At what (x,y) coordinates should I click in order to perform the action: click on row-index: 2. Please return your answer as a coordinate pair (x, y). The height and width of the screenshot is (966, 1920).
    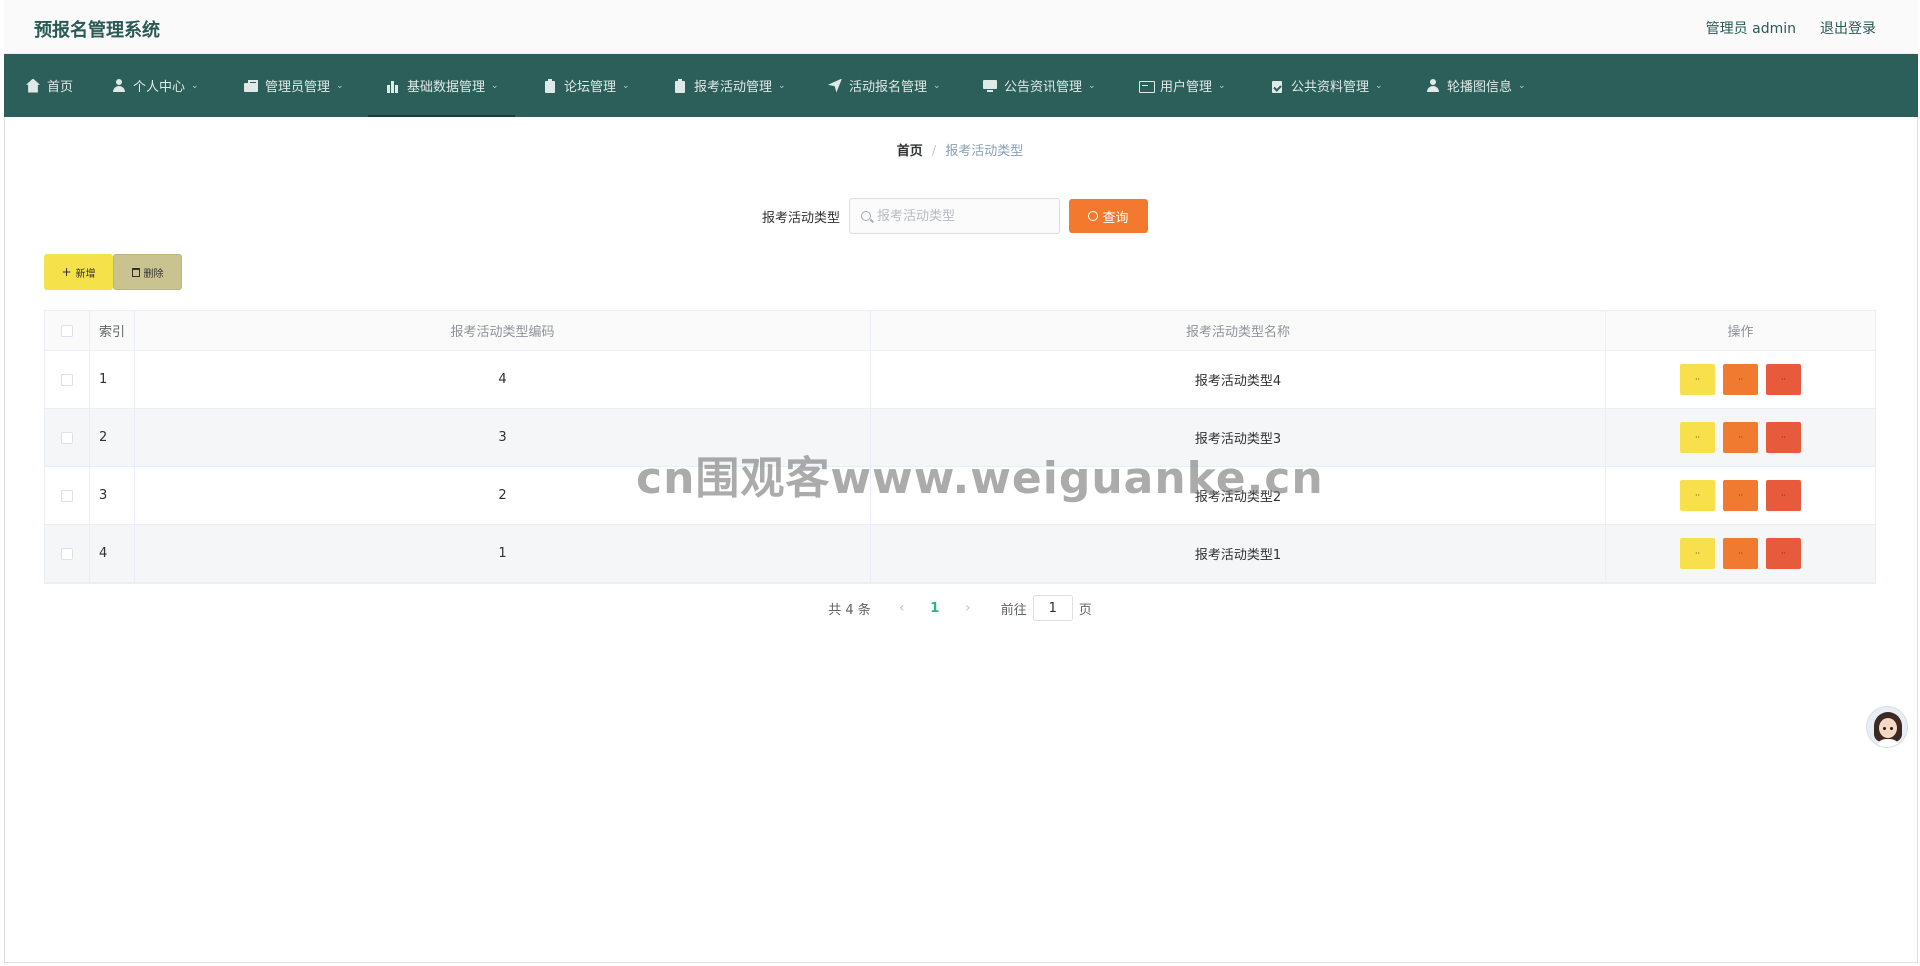
    Looking at the image, I should click on (112, 437).